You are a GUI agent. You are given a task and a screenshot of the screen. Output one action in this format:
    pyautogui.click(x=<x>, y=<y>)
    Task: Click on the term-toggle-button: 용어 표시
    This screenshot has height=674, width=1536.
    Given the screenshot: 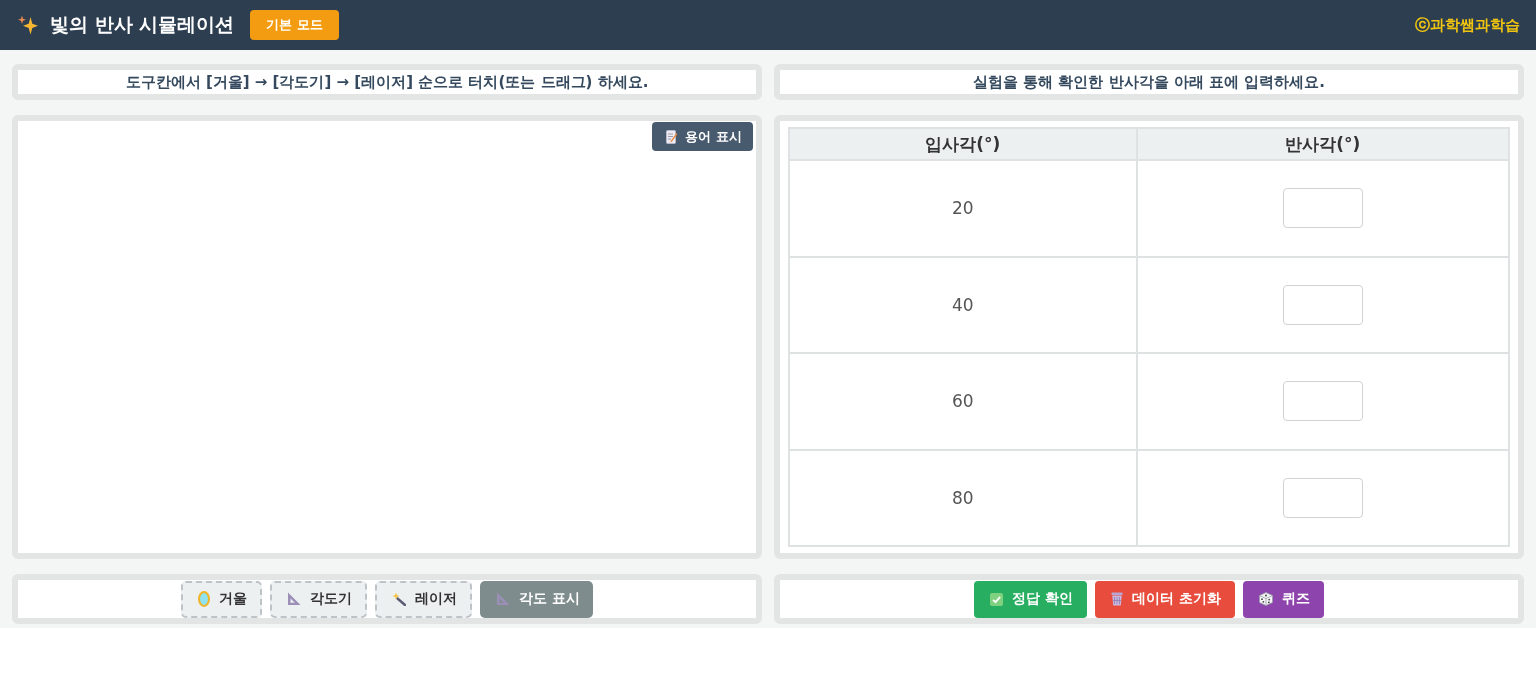 What is the action you would take?
    pyautogui.click(x=702, y=136)
    